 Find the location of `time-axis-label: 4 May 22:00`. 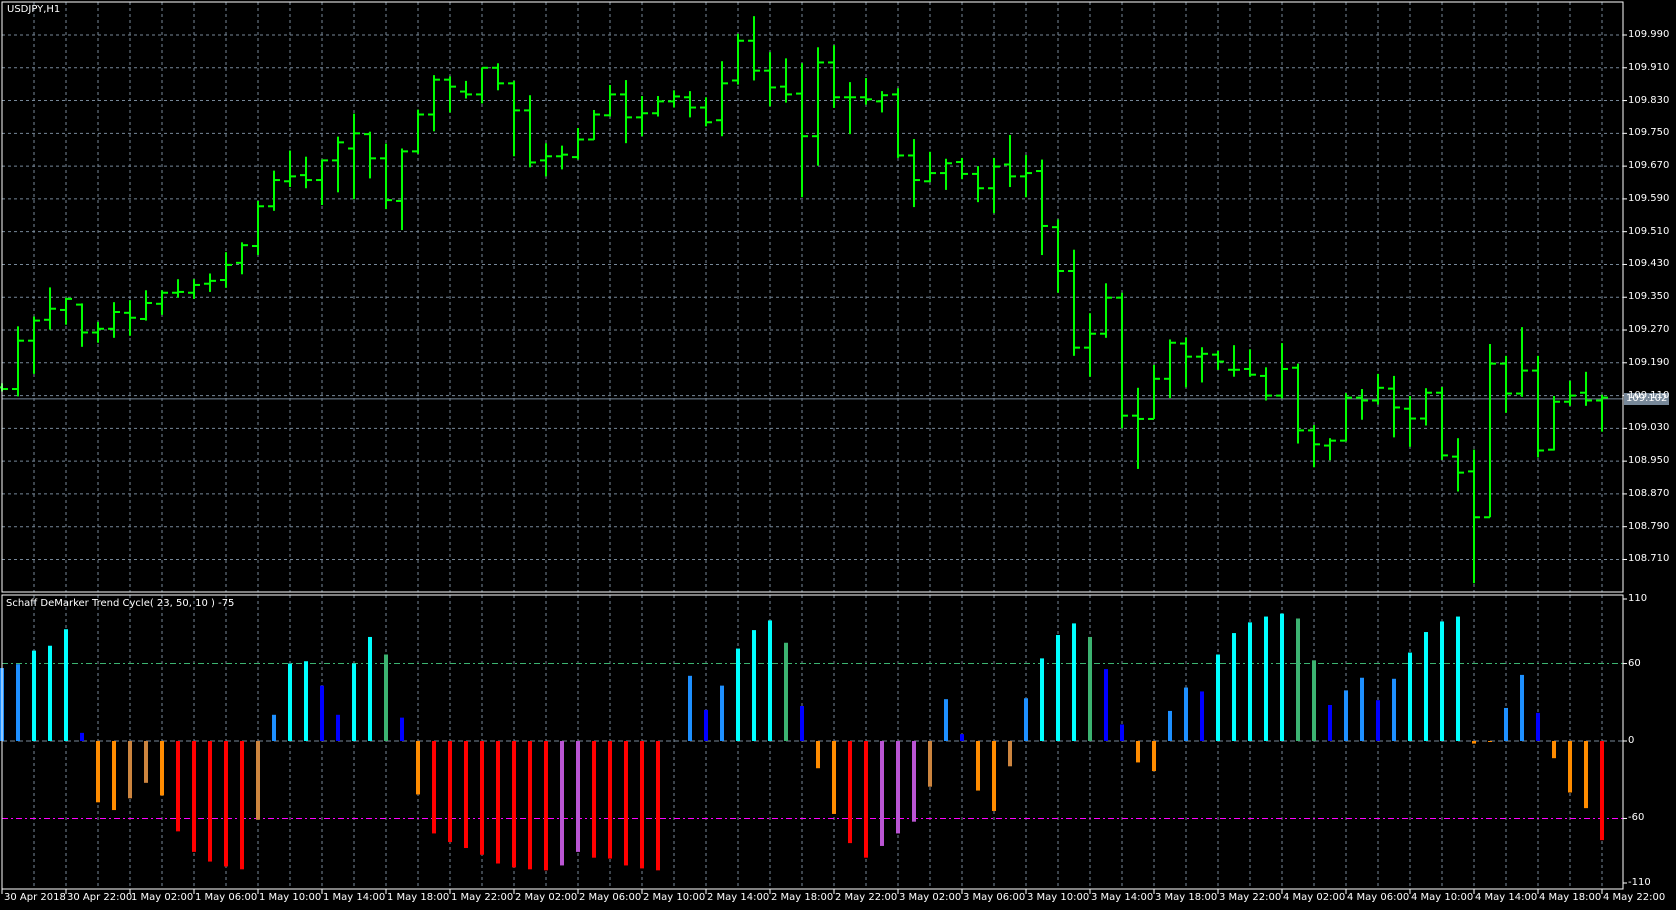

time-axis-label: 4 May 22:00 is located at coordinates (1634, 897).